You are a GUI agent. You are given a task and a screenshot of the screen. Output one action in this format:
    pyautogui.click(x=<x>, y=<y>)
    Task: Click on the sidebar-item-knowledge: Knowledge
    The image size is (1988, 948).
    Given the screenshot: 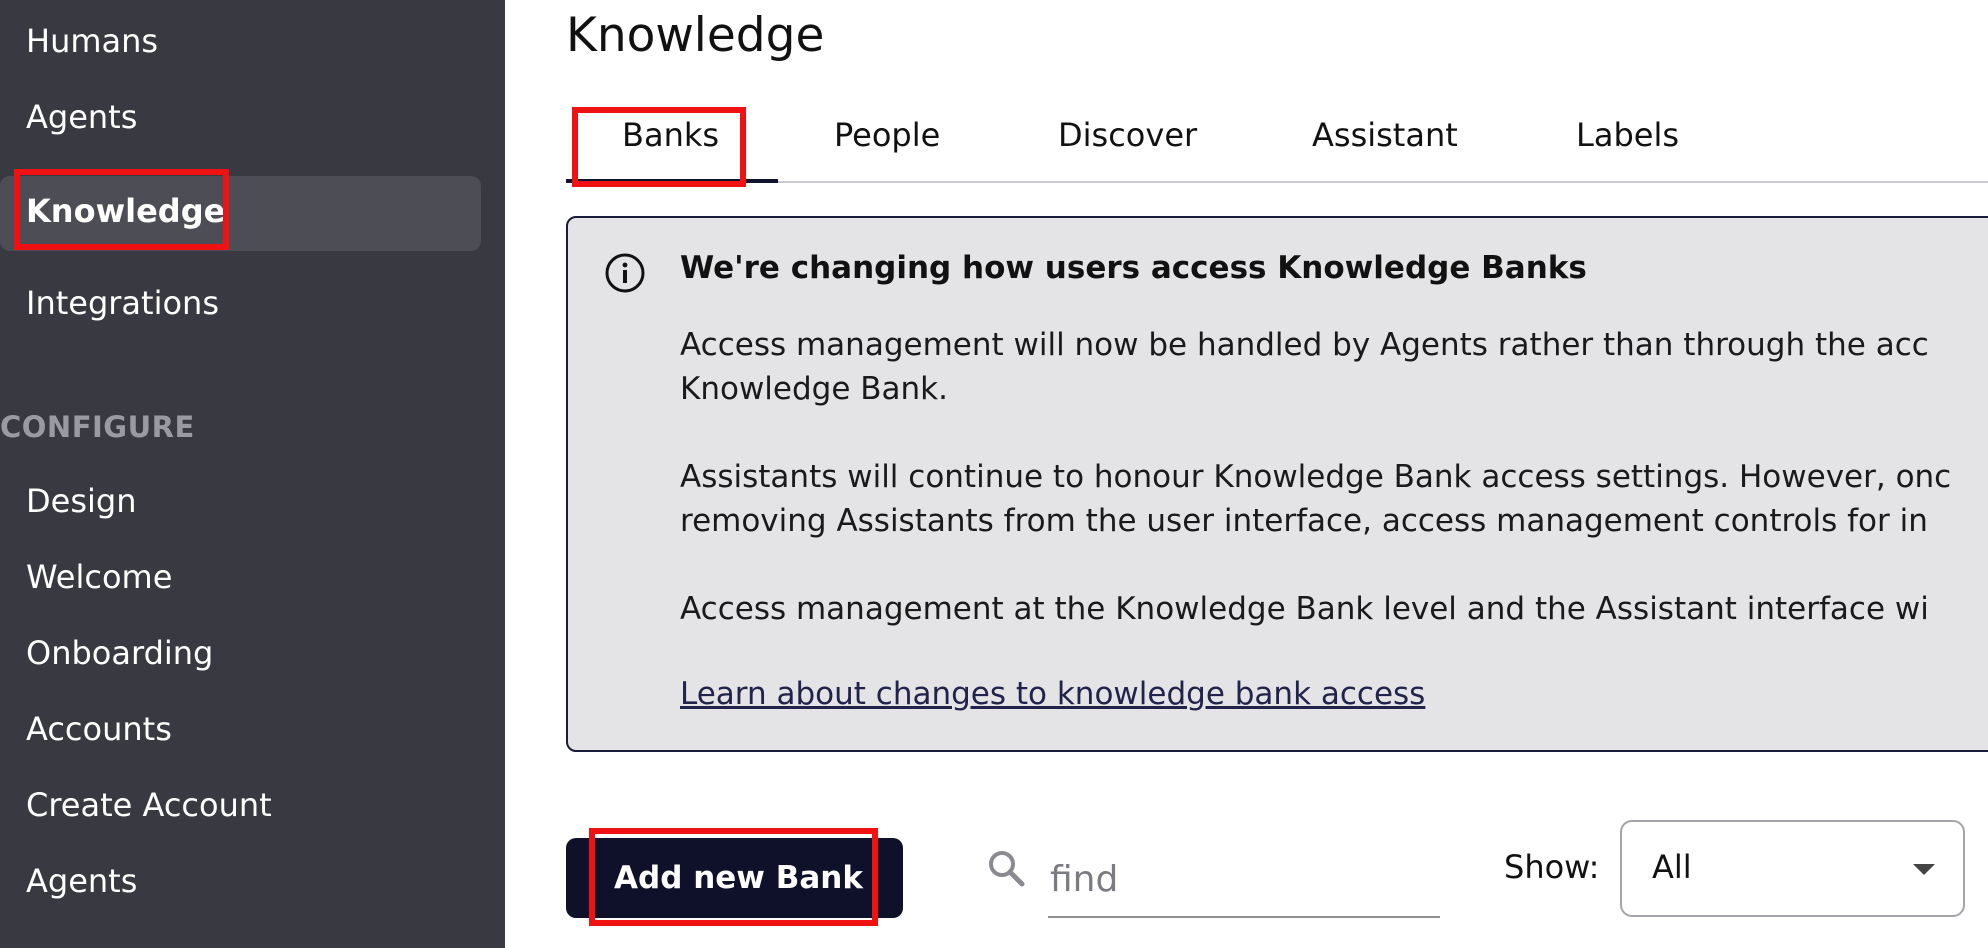 What is the action you would take?
    pyautogui.click(x=125, y=211)
    